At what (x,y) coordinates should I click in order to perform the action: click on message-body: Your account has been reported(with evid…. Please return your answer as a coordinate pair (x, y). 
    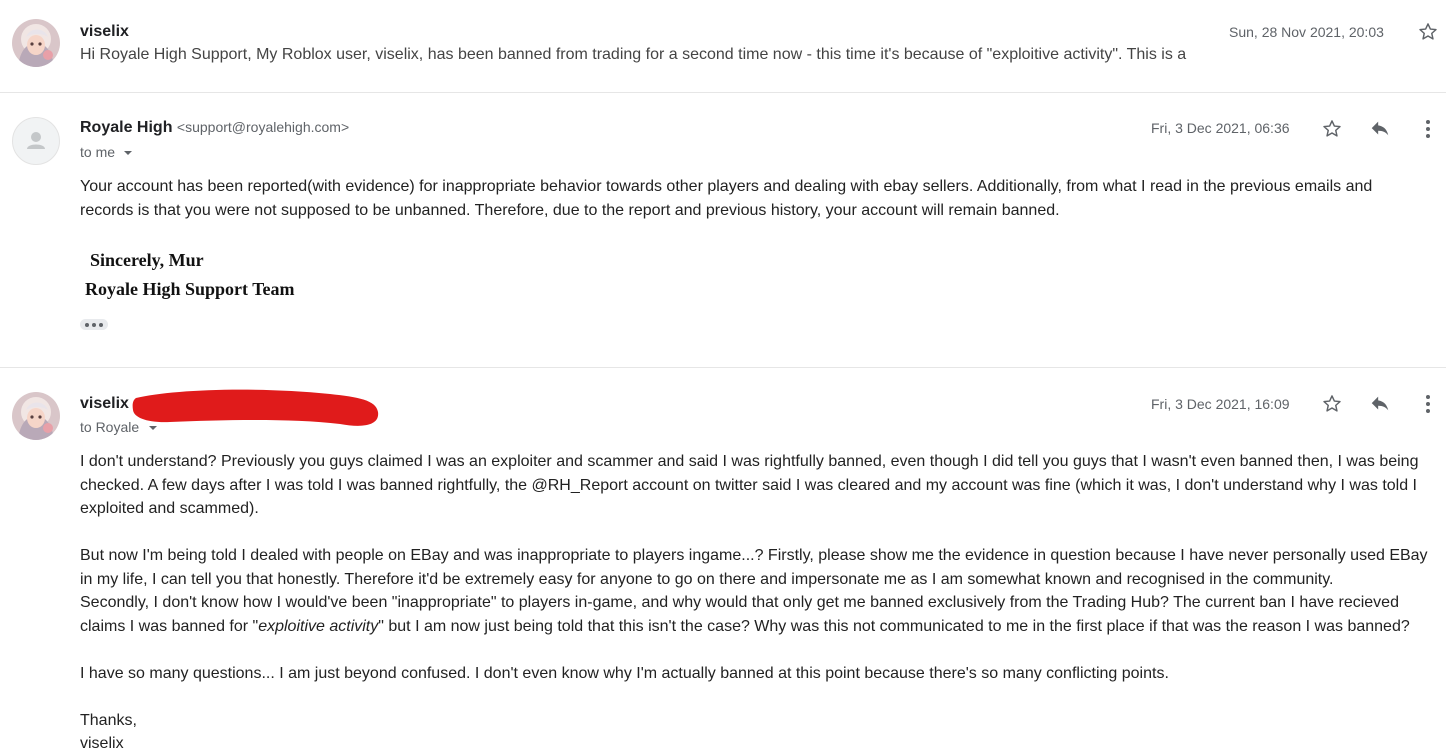
    Looking at the image, I should click on (752, 198).